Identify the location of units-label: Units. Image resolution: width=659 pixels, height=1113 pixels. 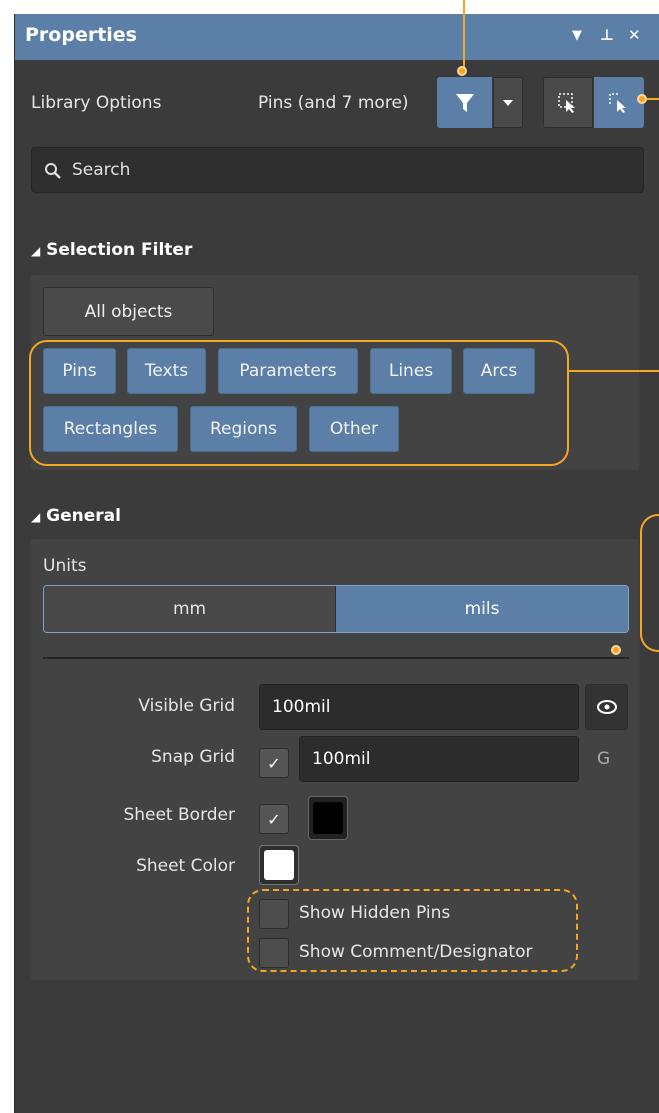
(65, 566).